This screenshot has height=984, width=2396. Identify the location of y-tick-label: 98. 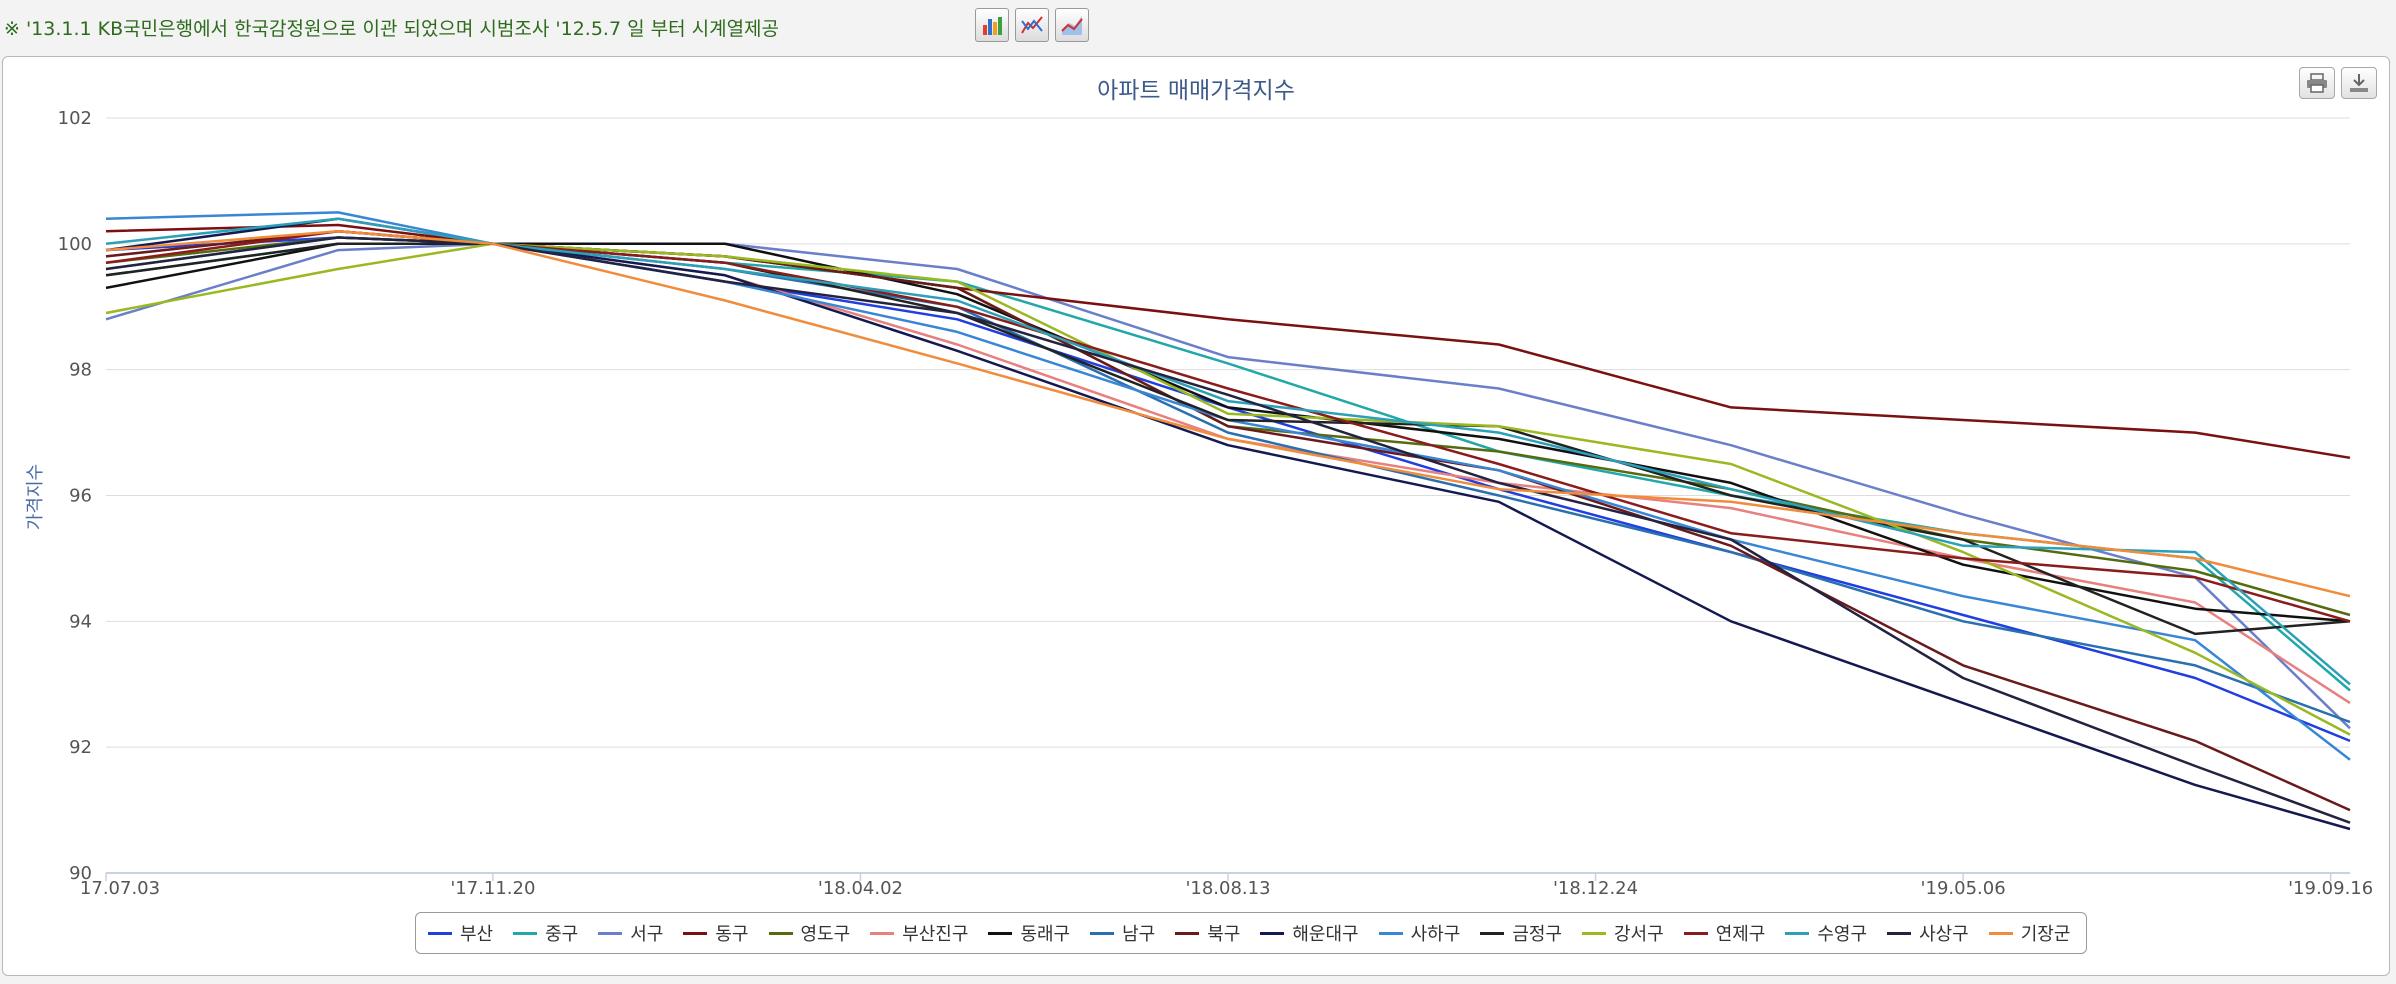
(80, 370).